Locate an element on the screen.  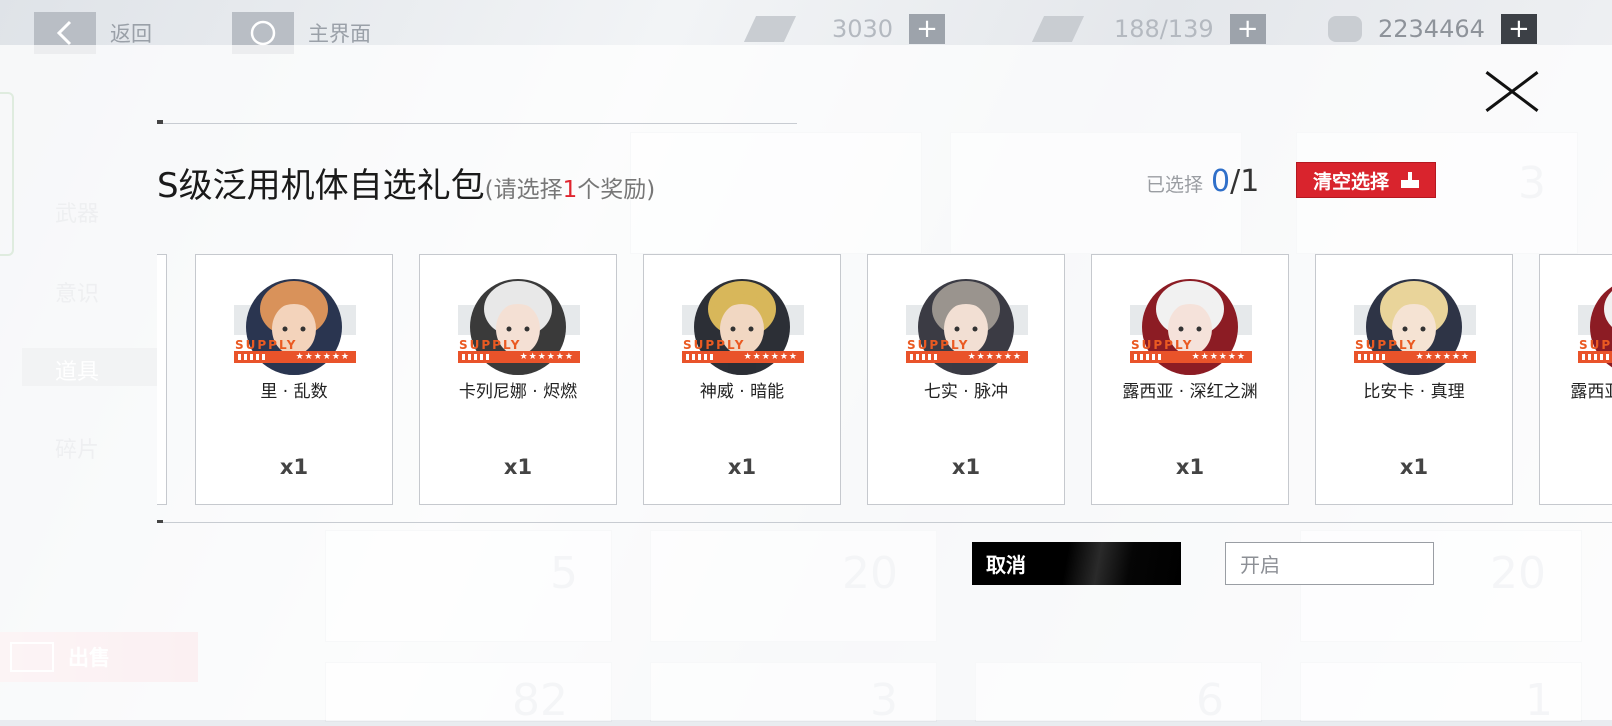
reward-card: SUPPLY ★★★★★★ 神威 · 暗能 x1 is located at coordinates (742, 379).